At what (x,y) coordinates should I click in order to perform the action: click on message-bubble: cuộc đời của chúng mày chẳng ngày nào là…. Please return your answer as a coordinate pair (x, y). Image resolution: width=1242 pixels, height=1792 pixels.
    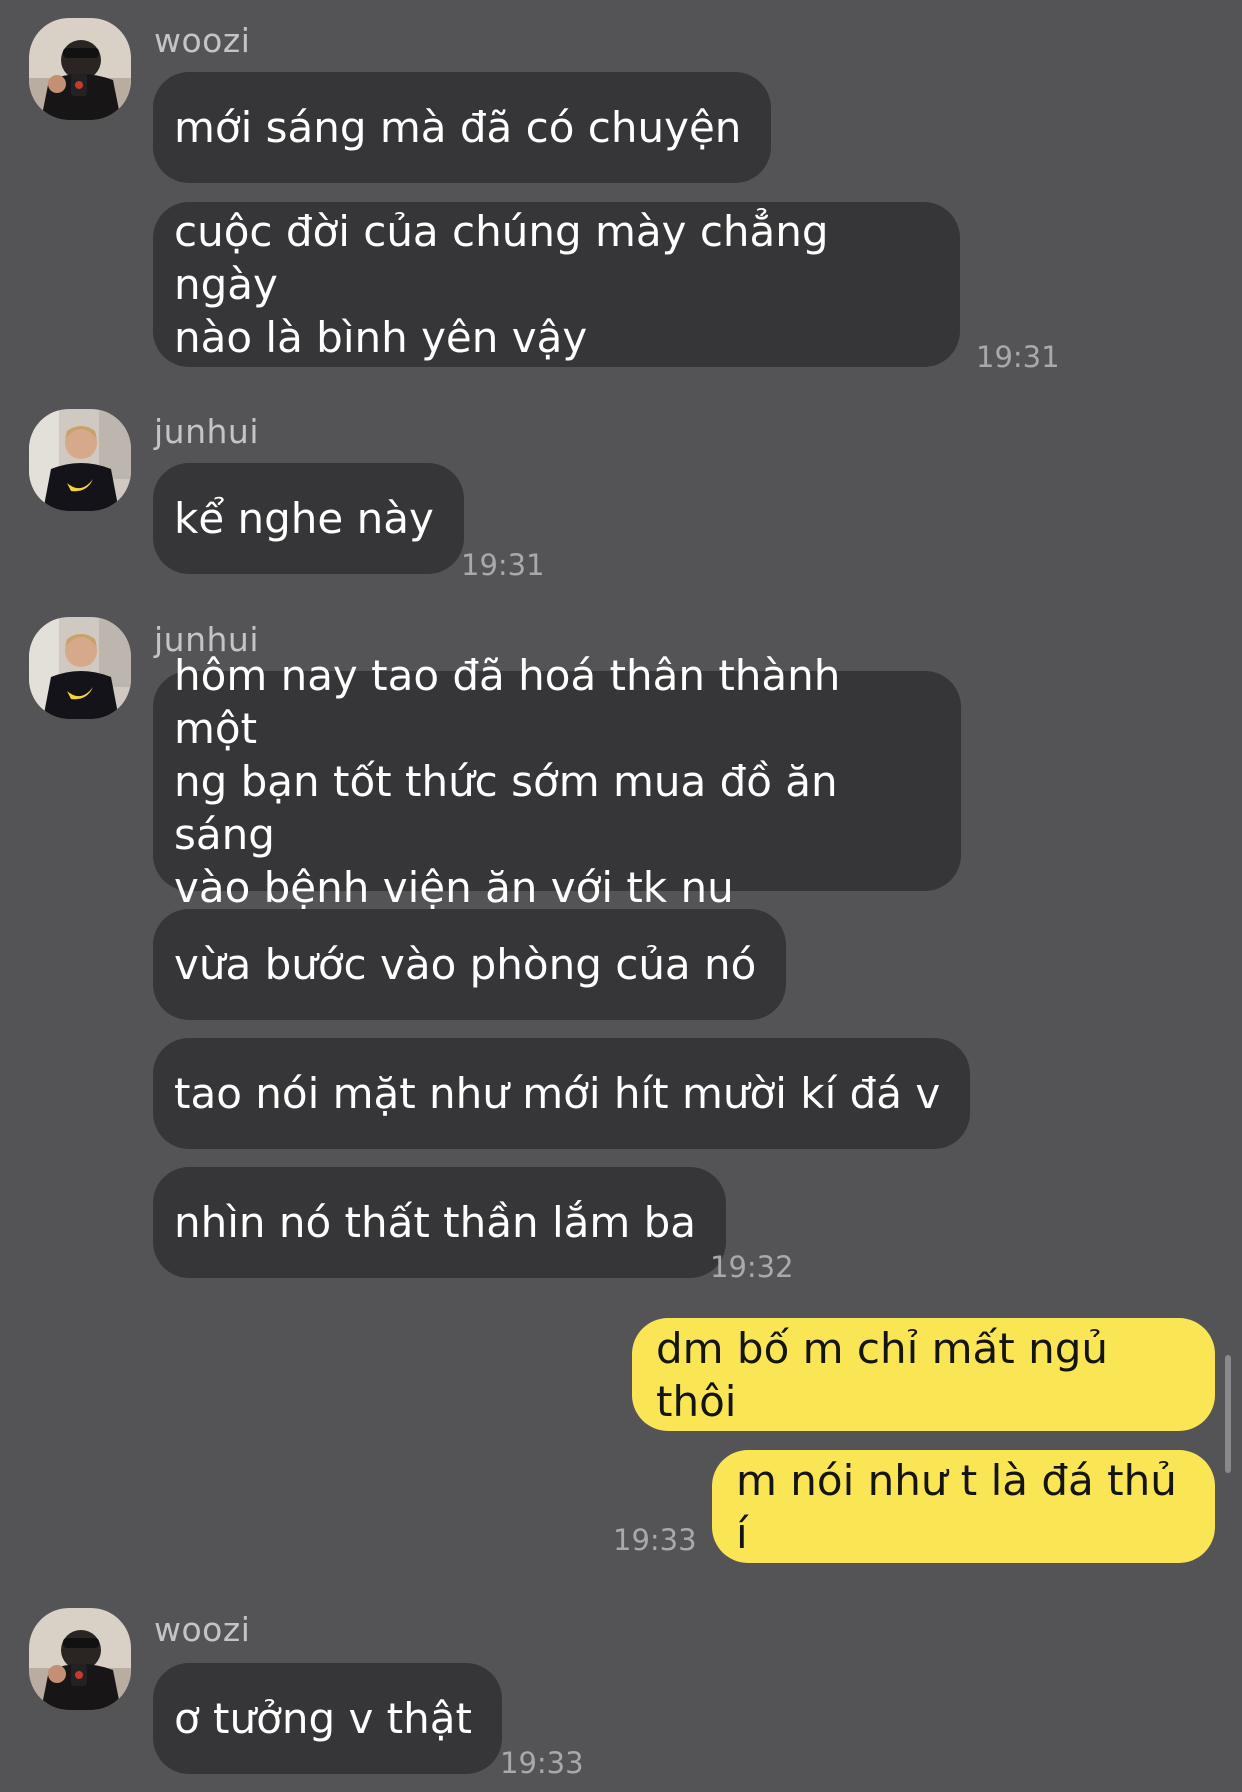
    Looking at the image, I should click on (556, 284).